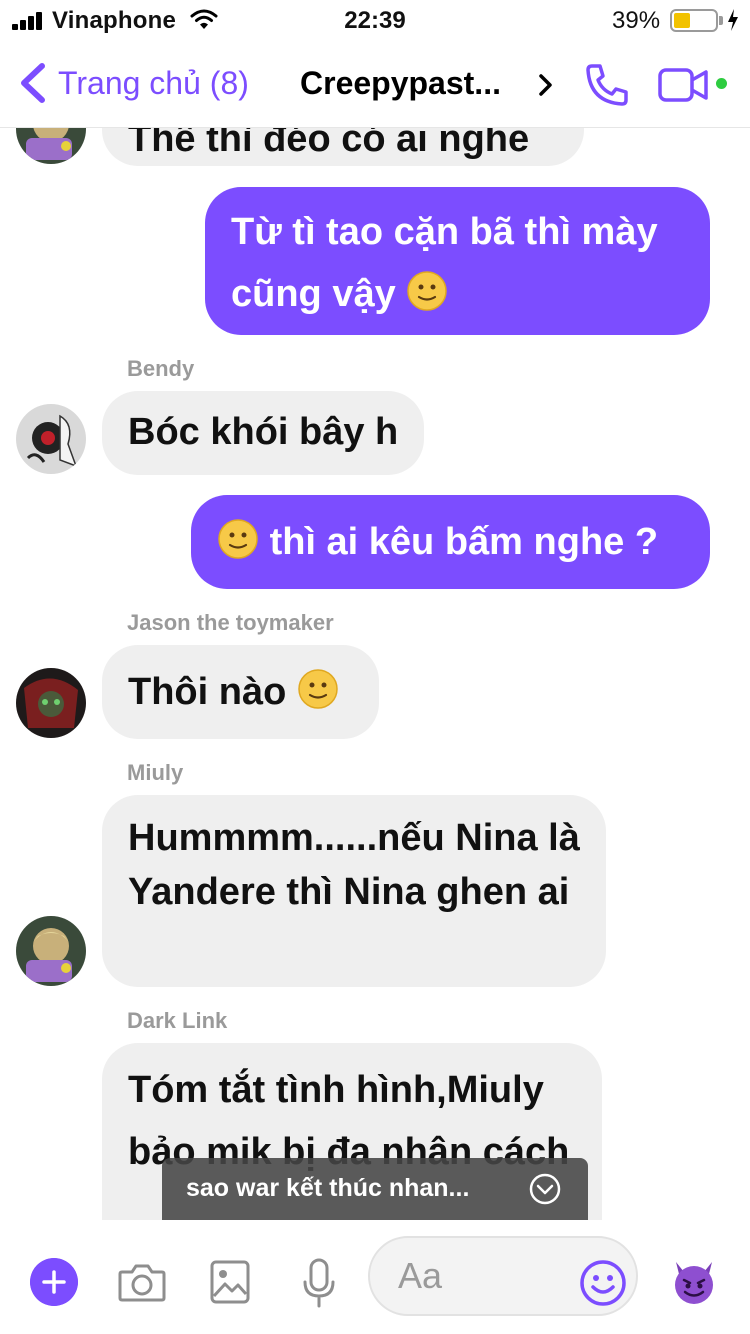 This screenshot has height=1334, width=750. I want to click on message-text: thì ai kêu bấm nghe ?, so click(464, 542).